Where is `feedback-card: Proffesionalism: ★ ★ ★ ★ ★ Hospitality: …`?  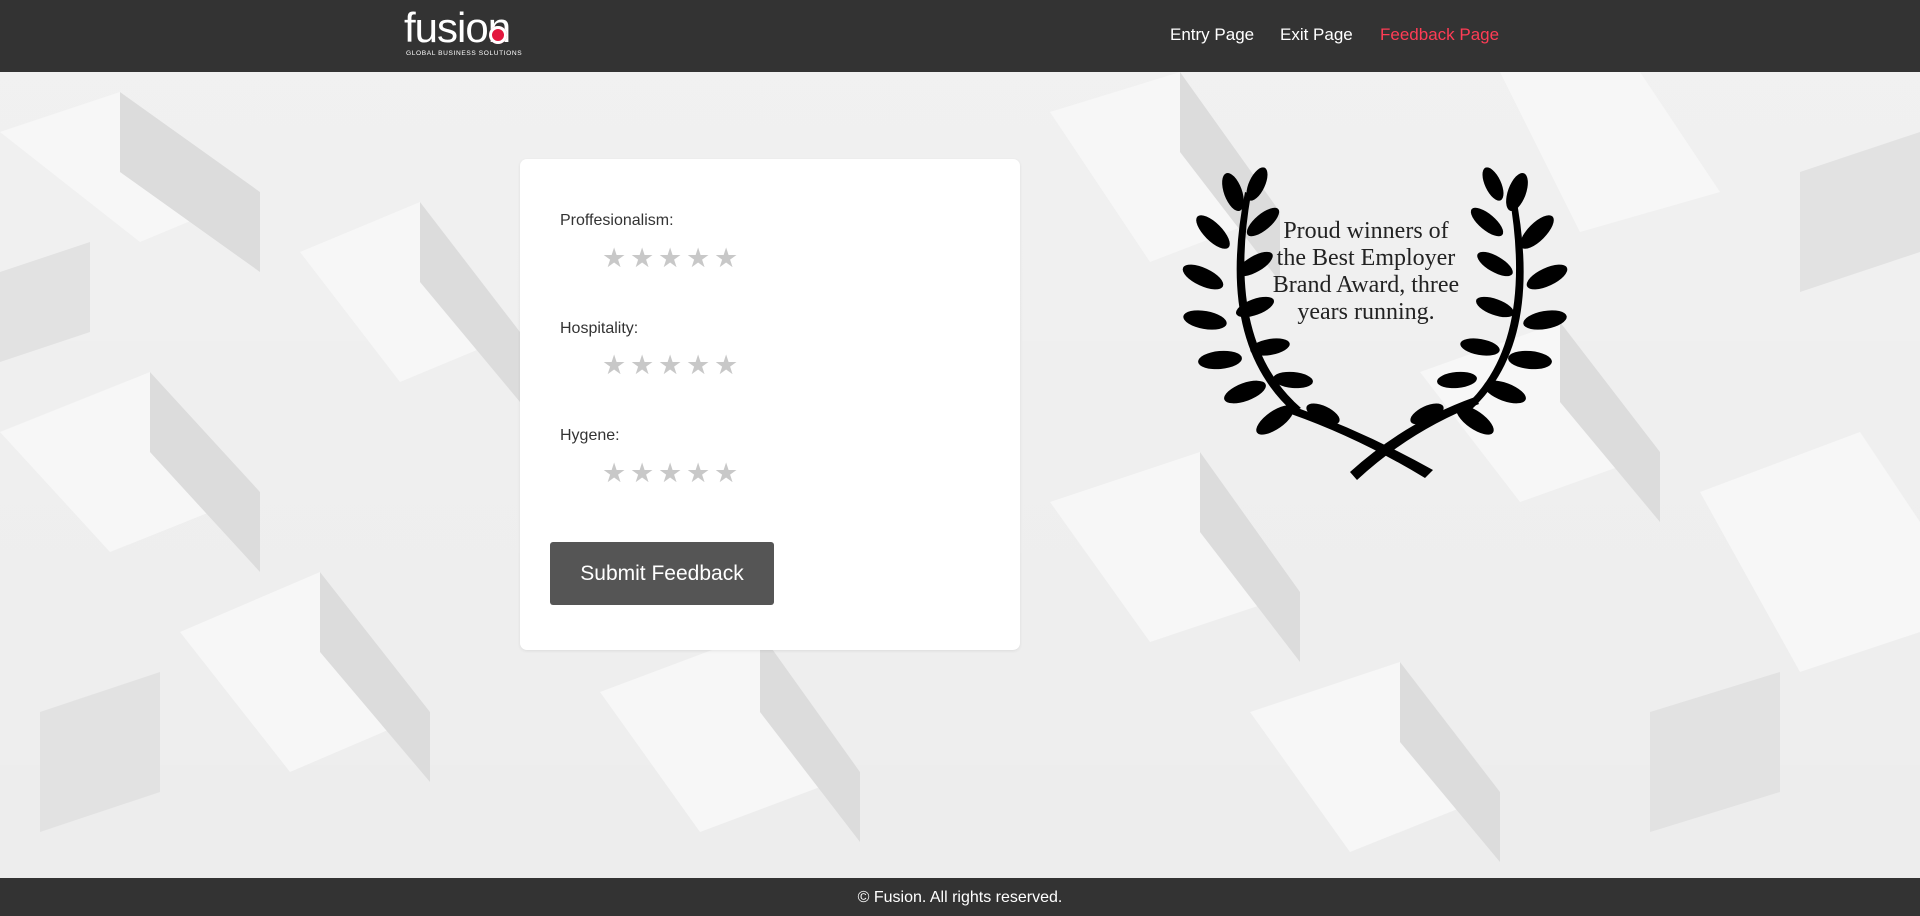 feedback-card: Proffesionalism: ★ ★ ★ ★ ★ Hospitality: … is located at coordinates (770, 404).